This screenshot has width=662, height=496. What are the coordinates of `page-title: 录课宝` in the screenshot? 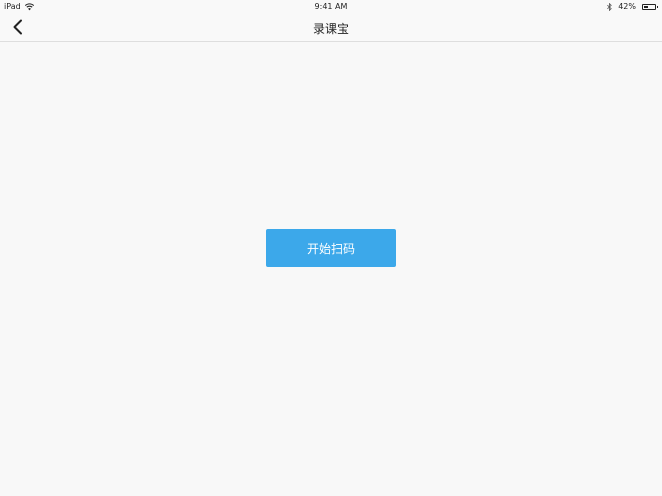 It's located at (330, 29).